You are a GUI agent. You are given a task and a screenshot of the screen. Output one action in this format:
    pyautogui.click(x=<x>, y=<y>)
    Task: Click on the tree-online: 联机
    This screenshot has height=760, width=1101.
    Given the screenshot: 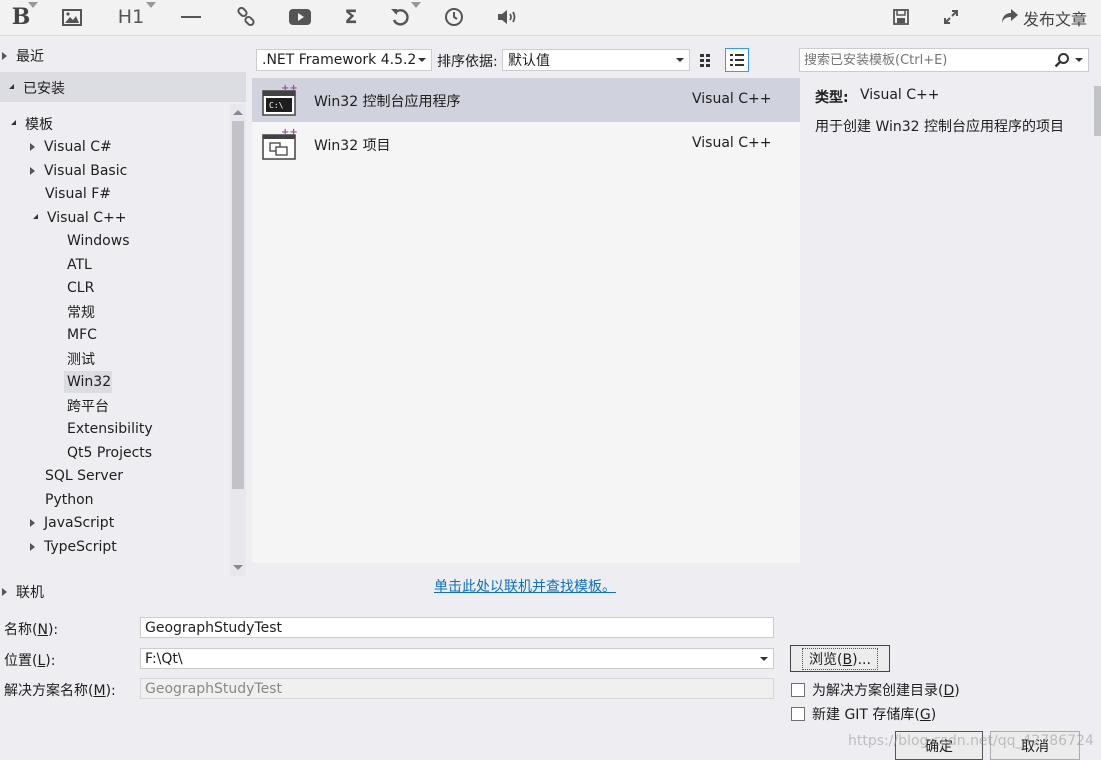 What is the action you would take?
    pyautogui.click(x=23, y=591)
    